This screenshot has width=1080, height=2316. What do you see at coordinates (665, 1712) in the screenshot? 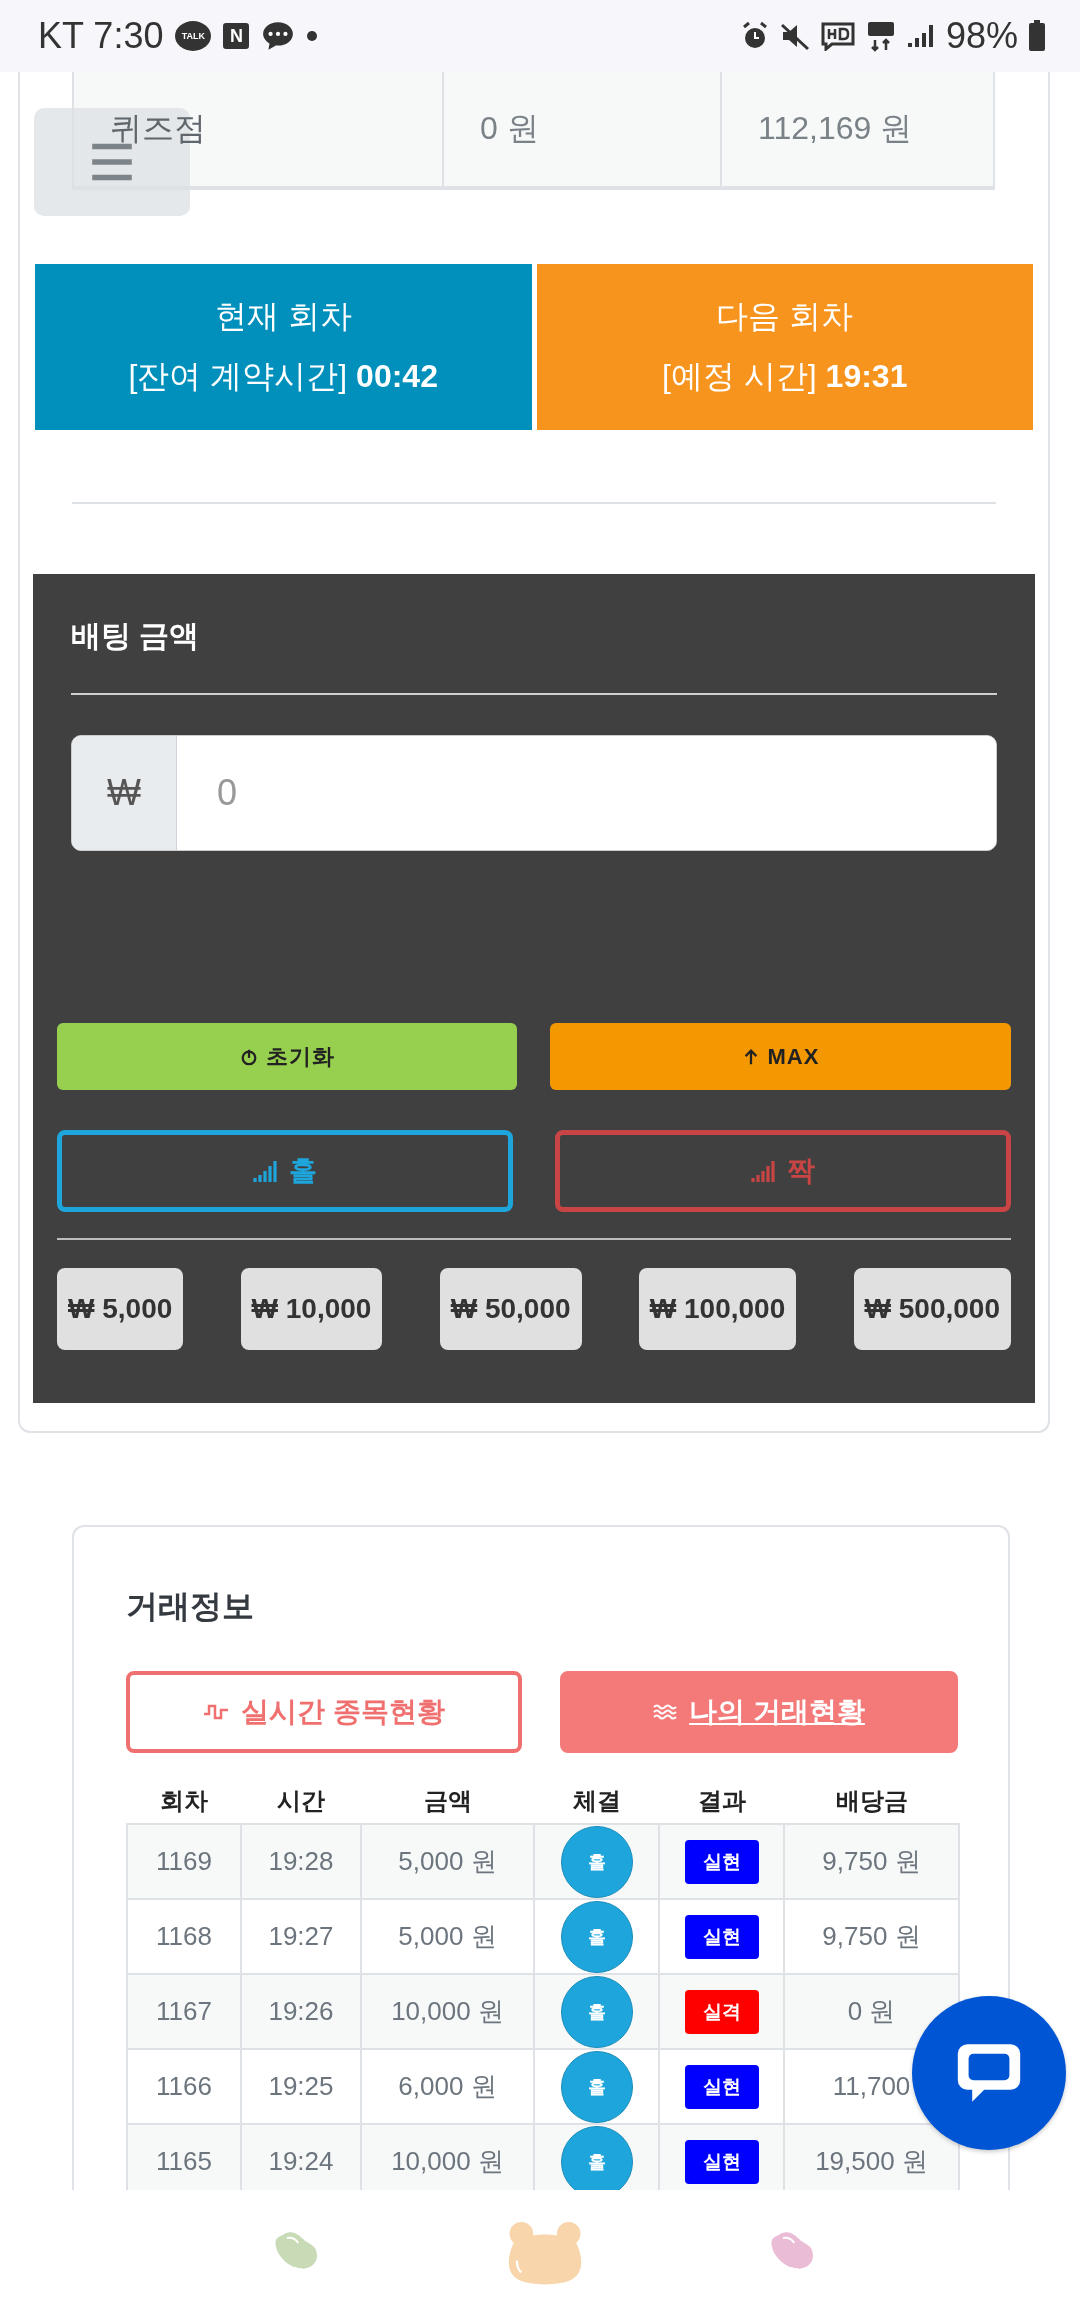
I see `waves-icon` at bounding box center [665, 1712].